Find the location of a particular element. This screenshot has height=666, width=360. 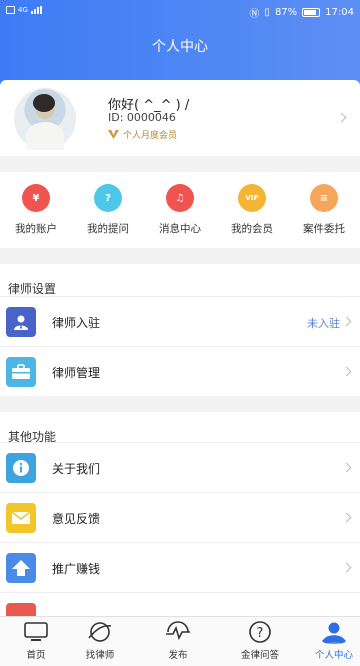

question-circle-icon: ? is located at coordinates (260, 632).